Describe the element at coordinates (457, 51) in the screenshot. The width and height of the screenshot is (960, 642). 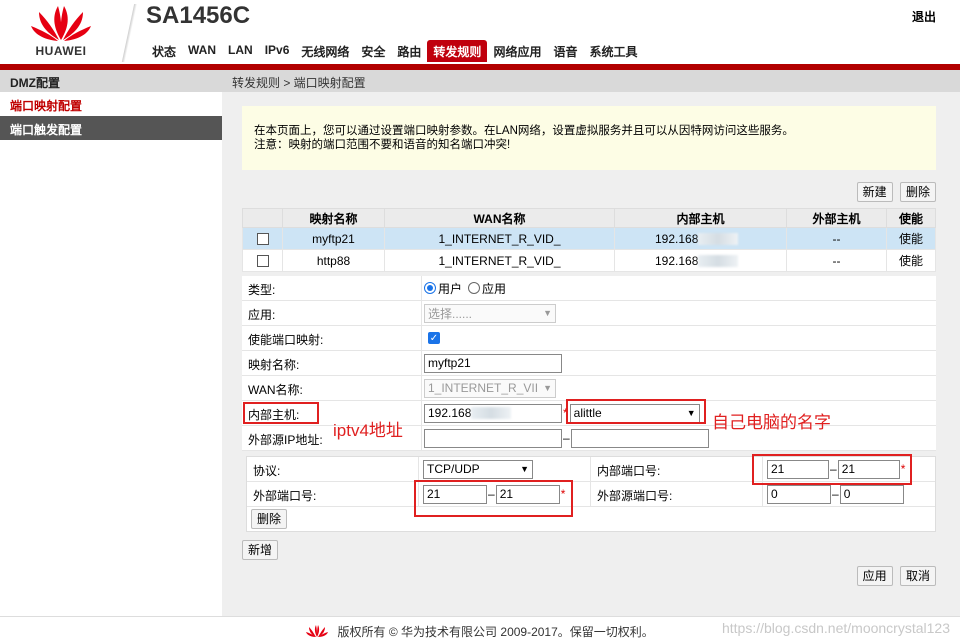
I see `nav-forwarding: 转发规则` at that location.